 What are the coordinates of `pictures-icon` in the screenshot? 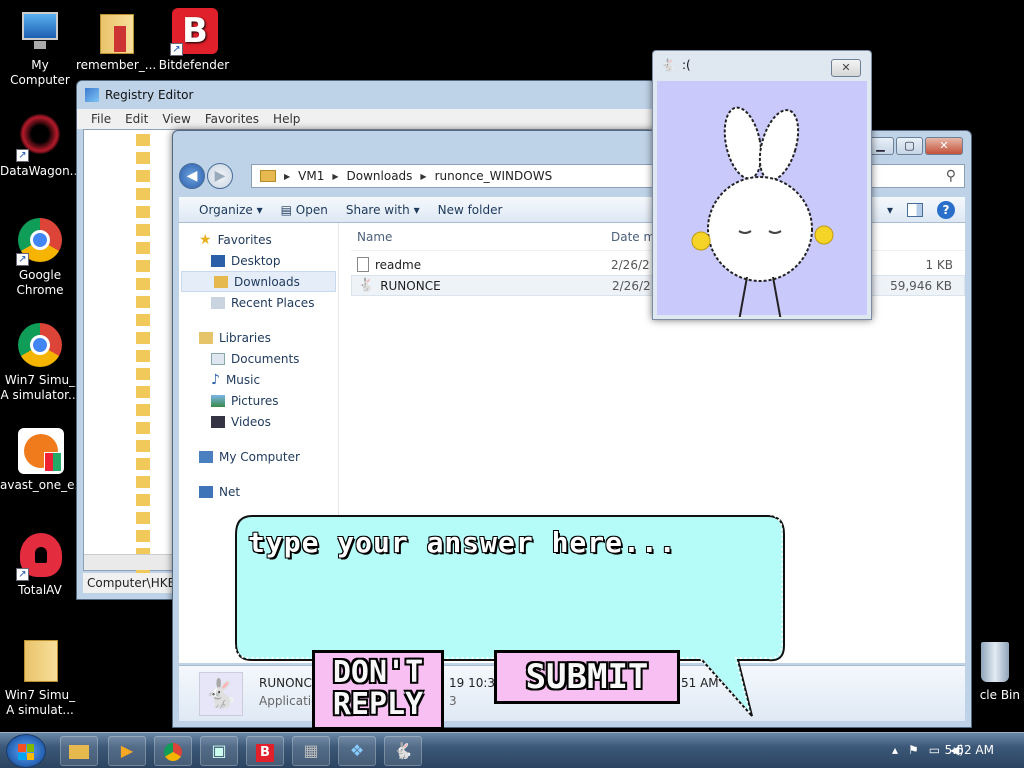 It's located at (218, 400).